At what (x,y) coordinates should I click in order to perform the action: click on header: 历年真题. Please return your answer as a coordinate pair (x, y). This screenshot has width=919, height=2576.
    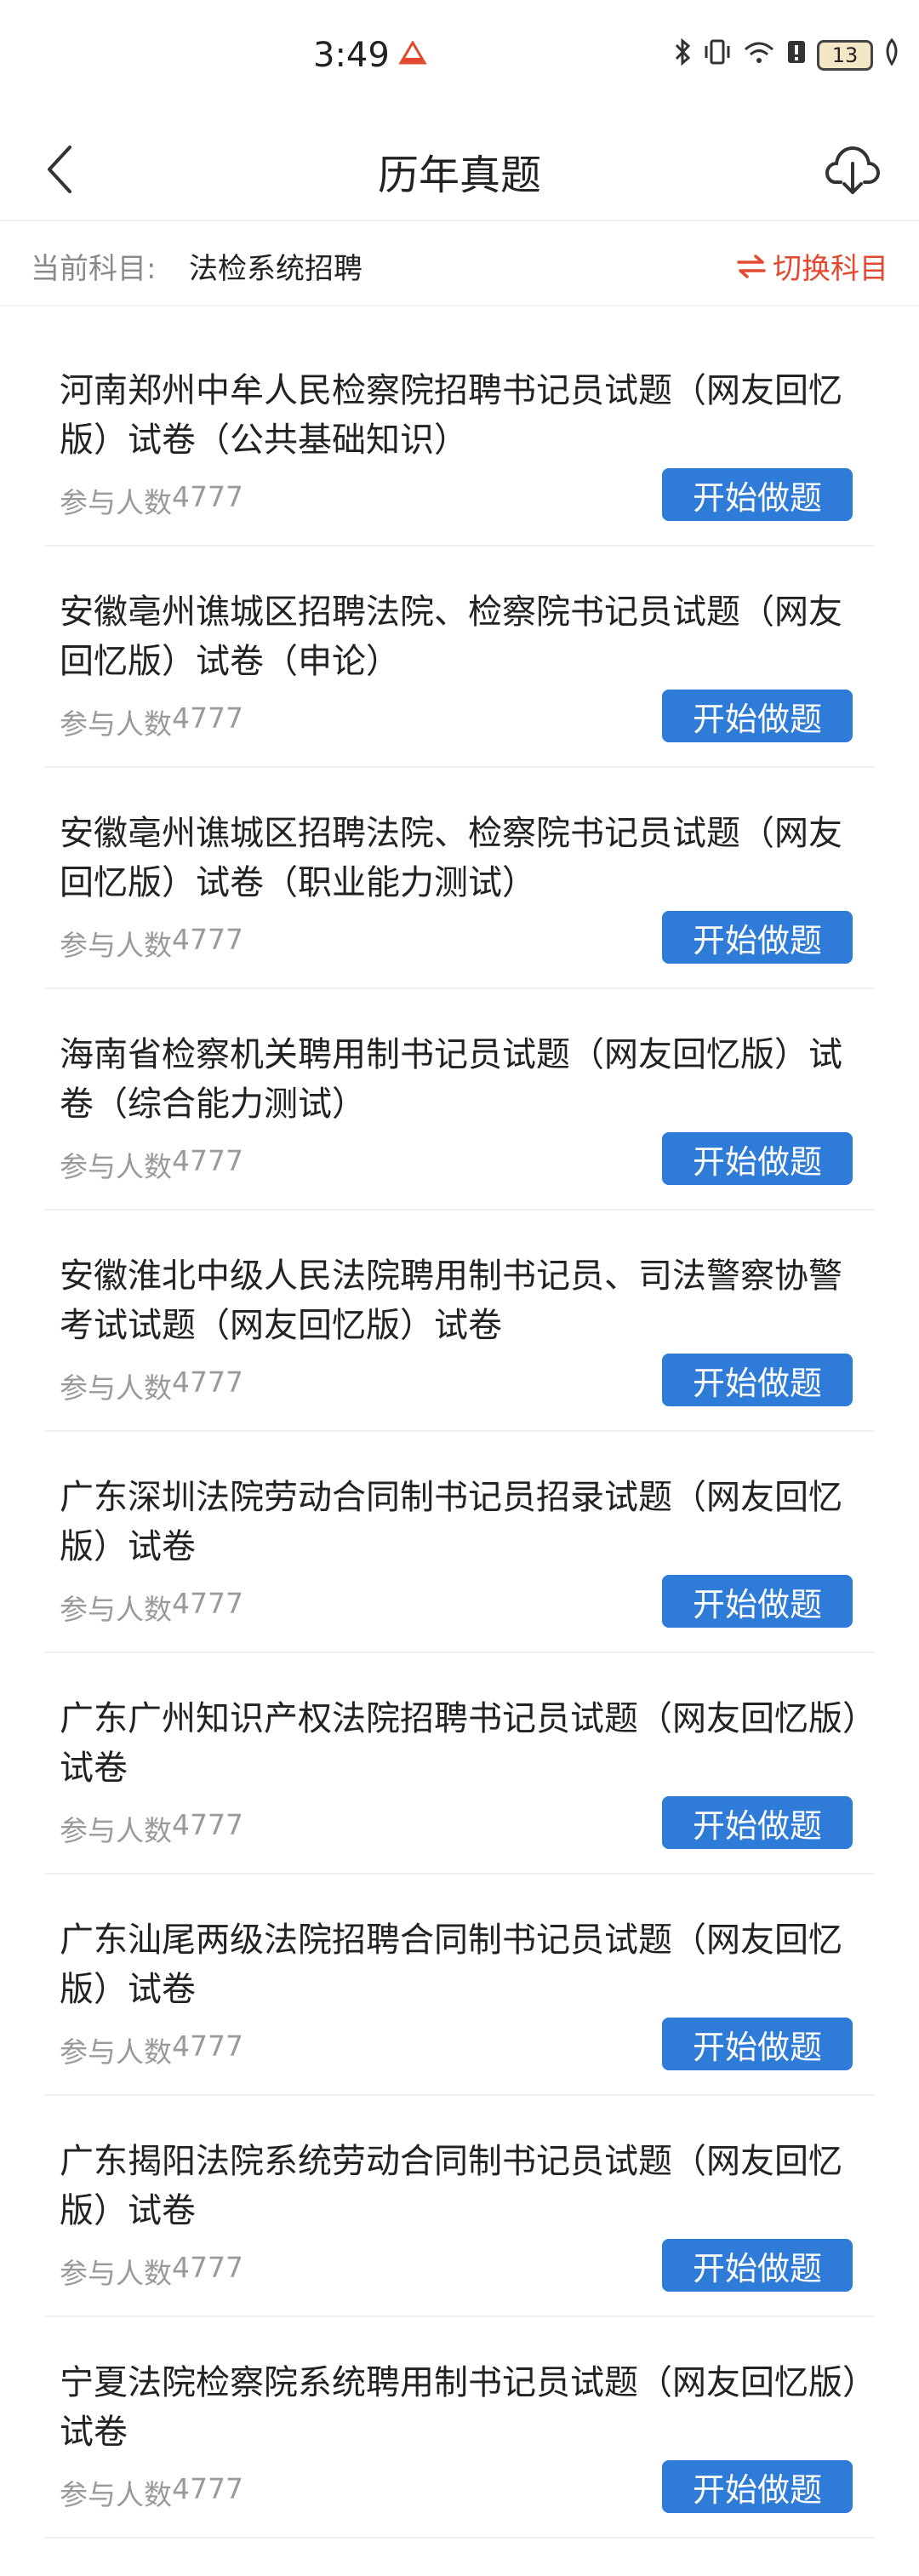
    Looking at the image, I should click on (459, 170).